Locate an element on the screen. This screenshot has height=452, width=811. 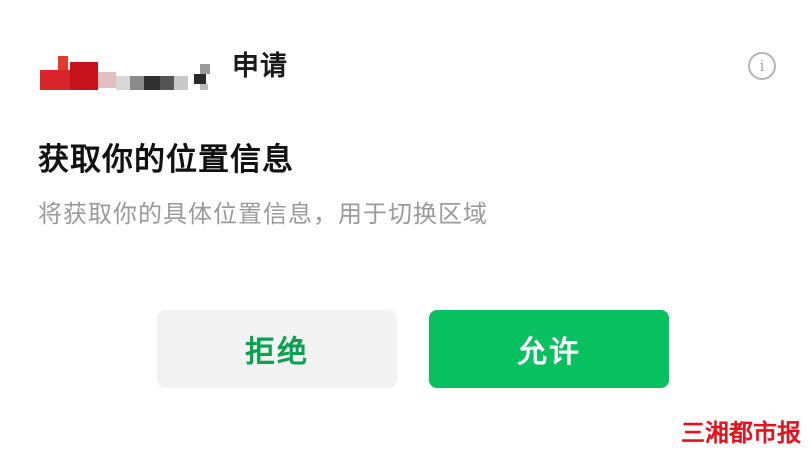
request-label: 申请 is located at coordinates (260, 66).